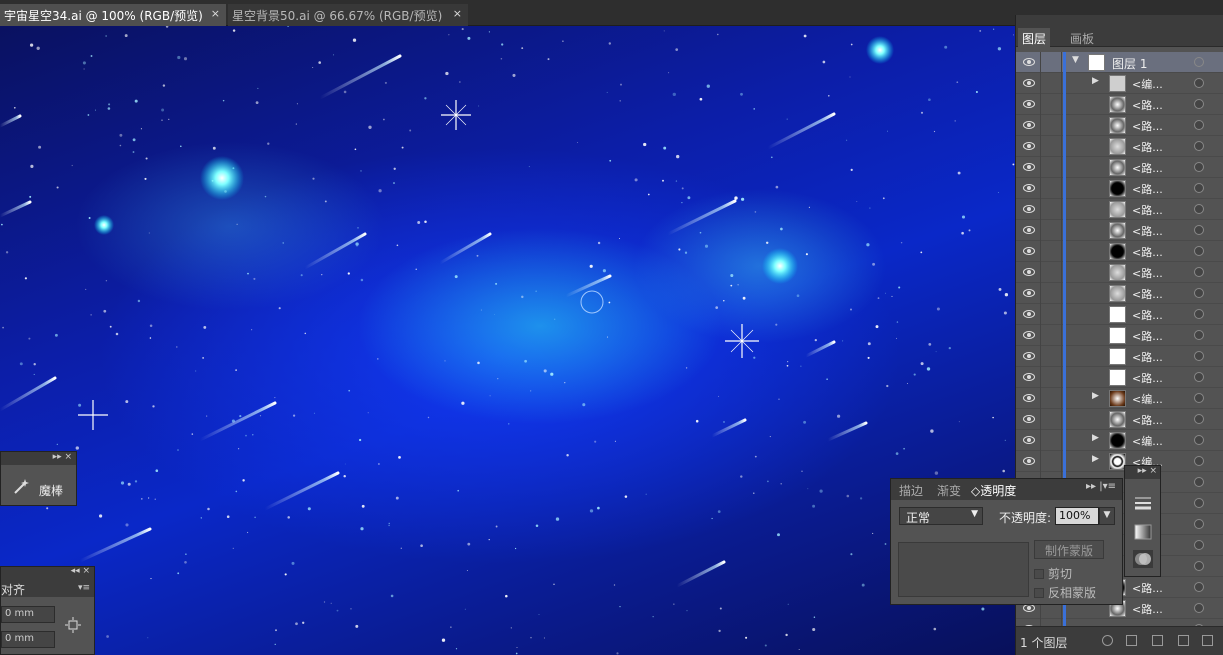 The image size is (1223, 655). I want to click on tab-transparency: ◇透明度, so click(993, 490).